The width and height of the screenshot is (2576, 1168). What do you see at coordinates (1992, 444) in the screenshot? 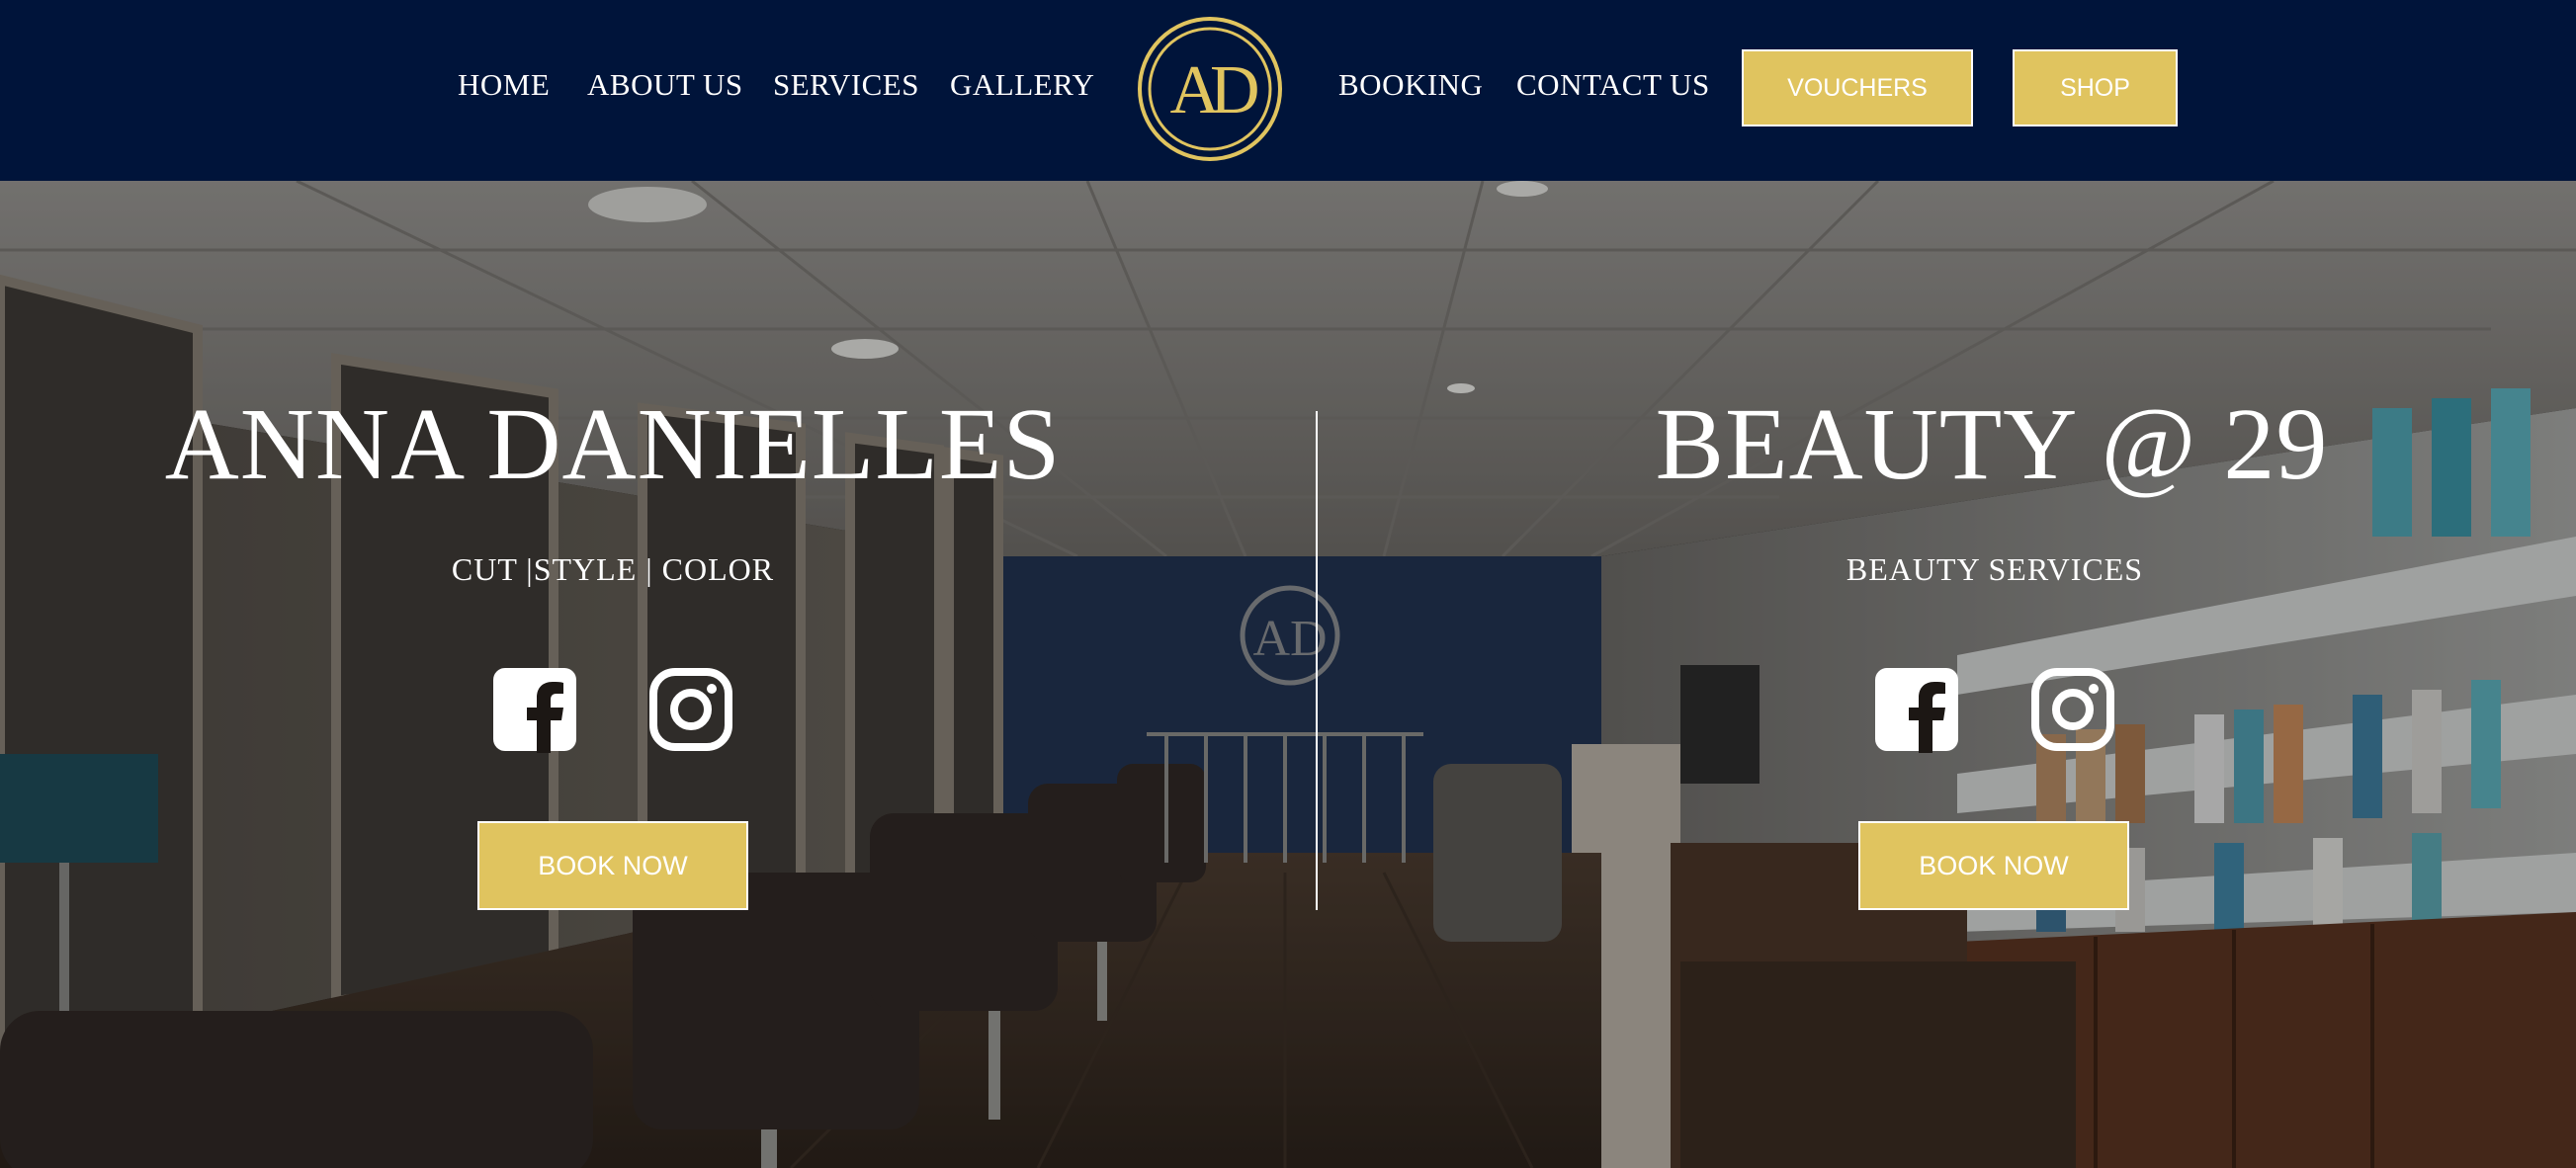
I see `beauty-at-29-title: BEAUTY @ 29` at bounding box center [1992, 444].